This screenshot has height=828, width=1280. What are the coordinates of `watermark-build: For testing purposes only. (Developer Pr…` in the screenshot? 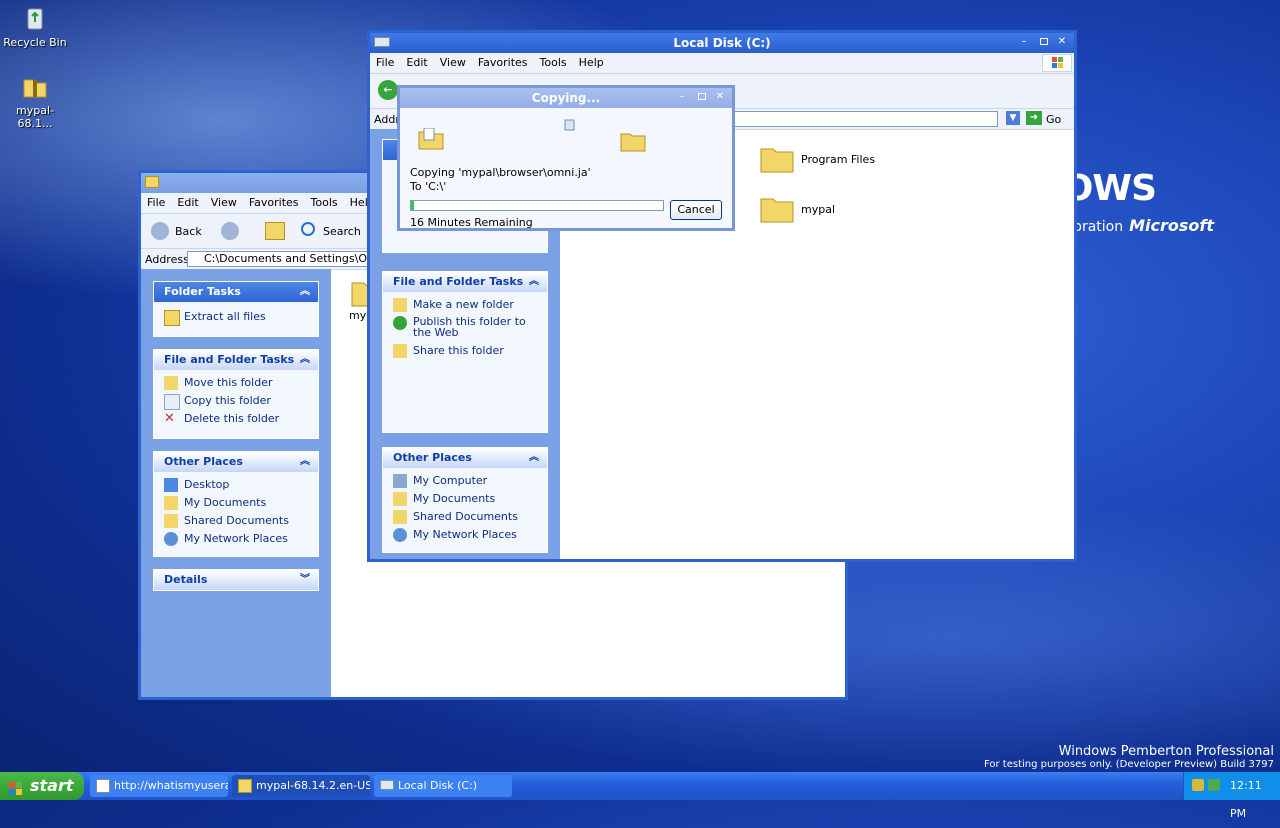 It's located at (1129, 764).